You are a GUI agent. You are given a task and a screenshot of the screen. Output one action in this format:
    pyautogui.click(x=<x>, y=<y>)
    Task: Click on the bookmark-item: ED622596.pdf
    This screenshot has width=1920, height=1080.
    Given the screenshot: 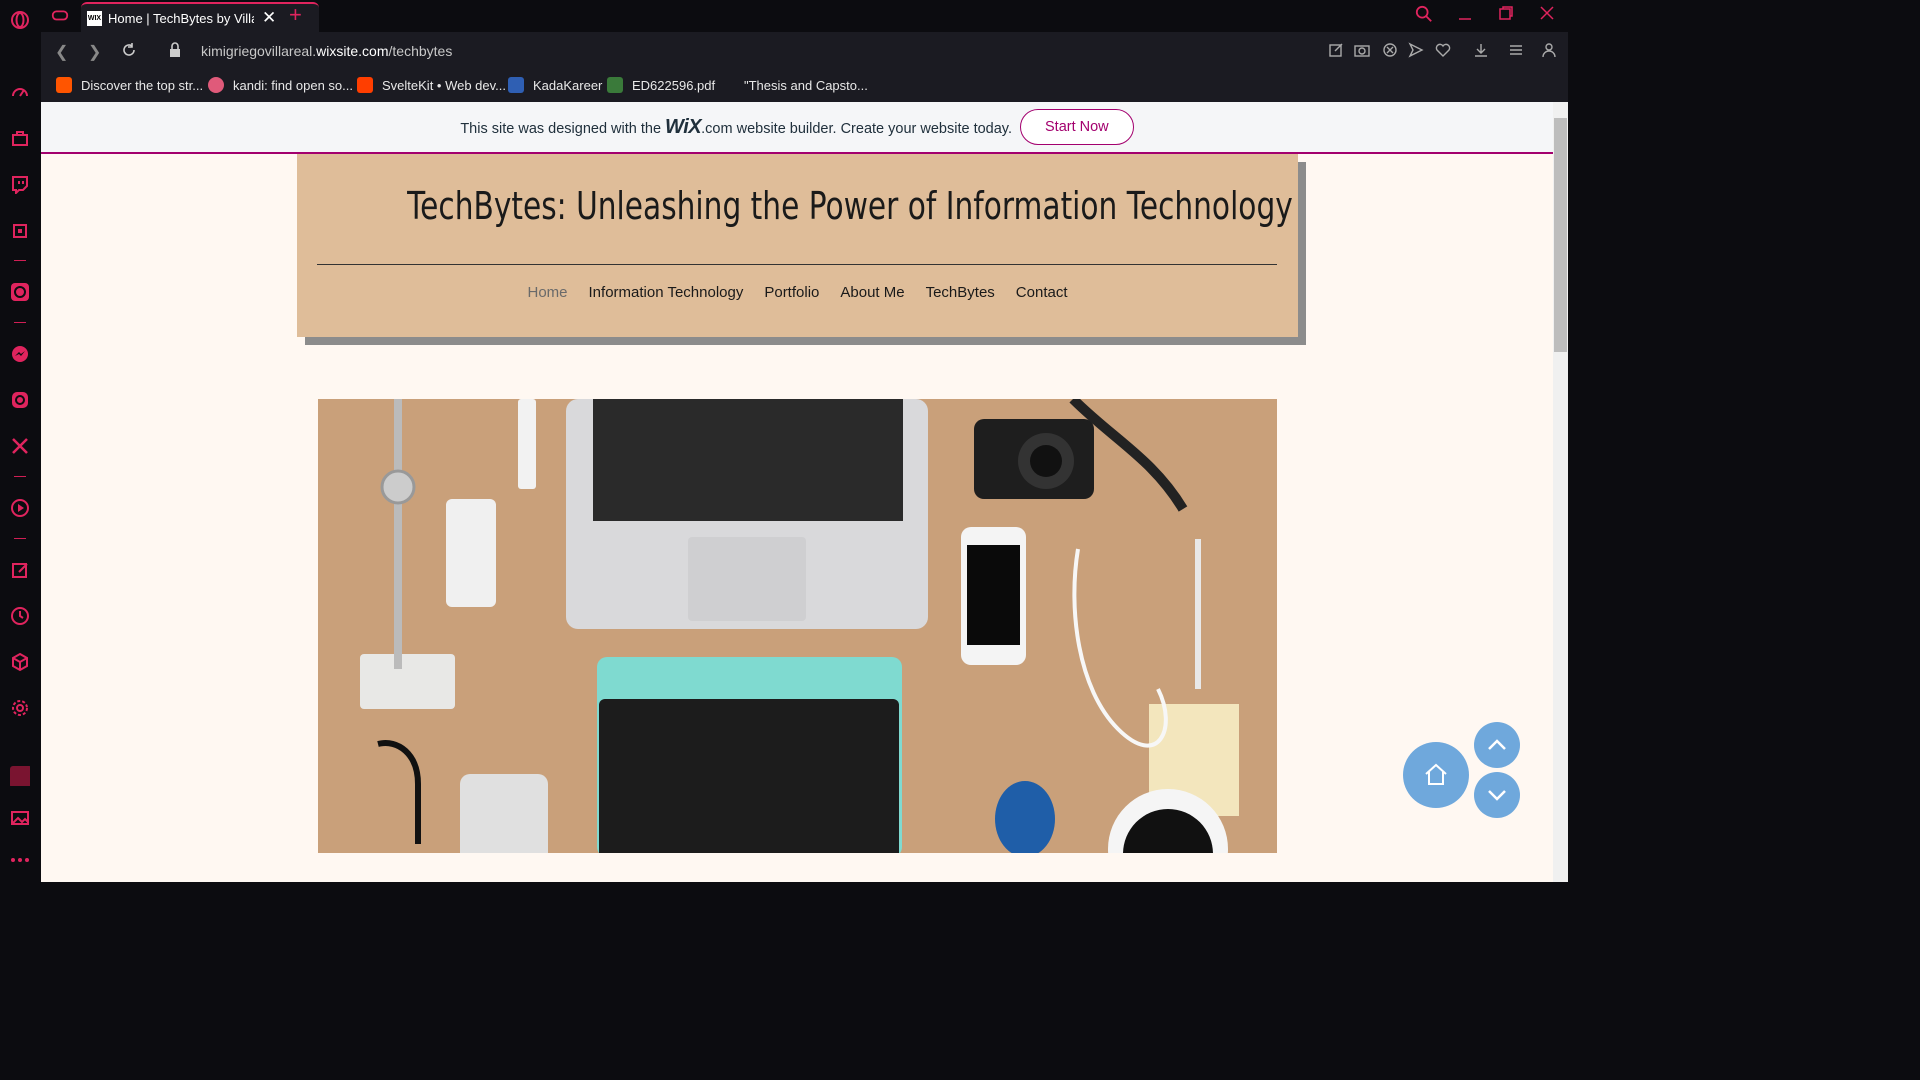 What is the action you would take?
    pyautogui.click(x=661, y=85)
    